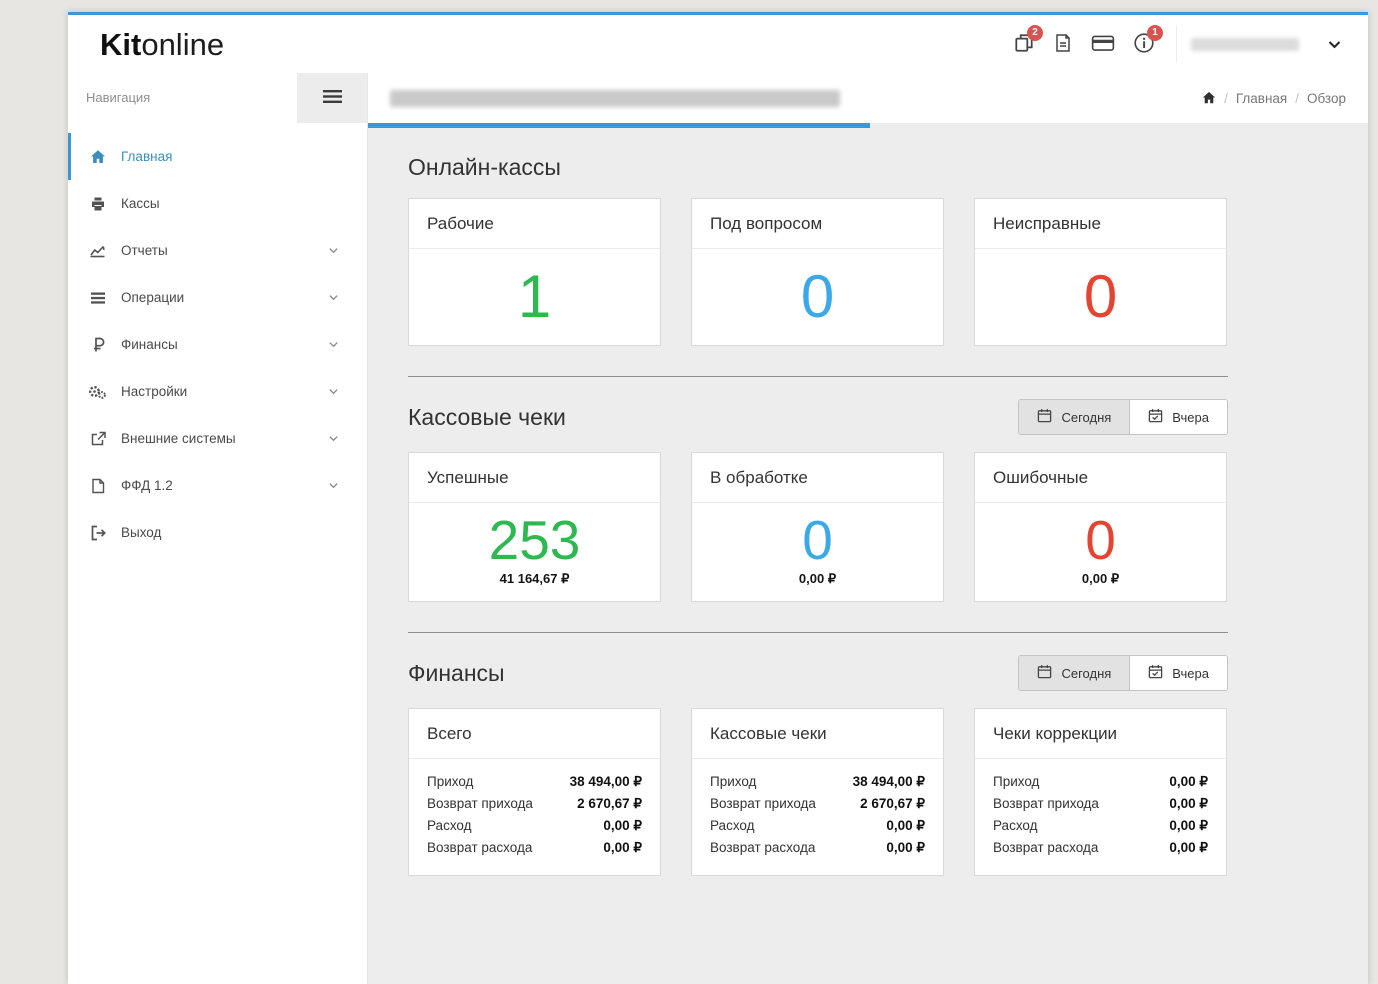  I want to click on documents-button: 2, so click(1028, 40).